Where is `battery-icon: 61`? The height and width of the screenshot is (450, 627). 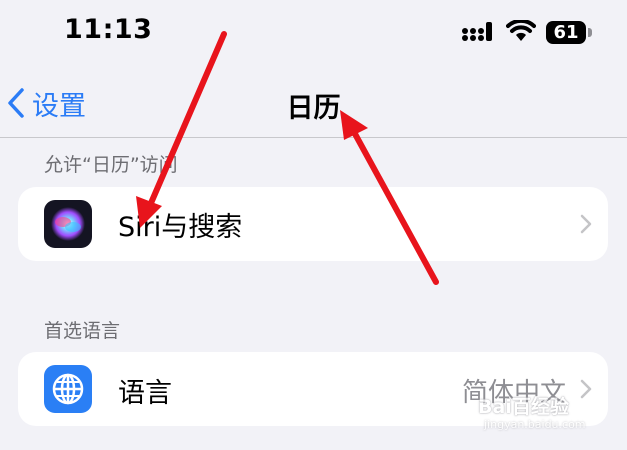
battery-icon: 61 is located at coordinates (569, 32).